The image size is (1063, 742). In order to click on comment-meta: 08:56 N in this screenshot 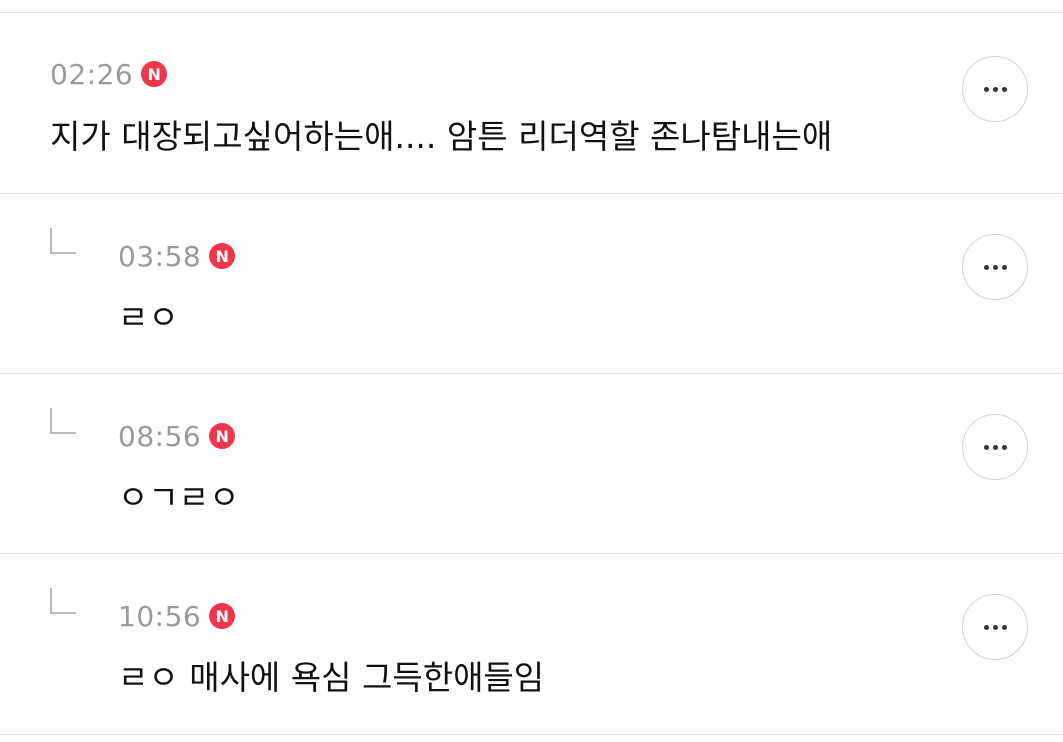, I will do `click(177, 436)`.